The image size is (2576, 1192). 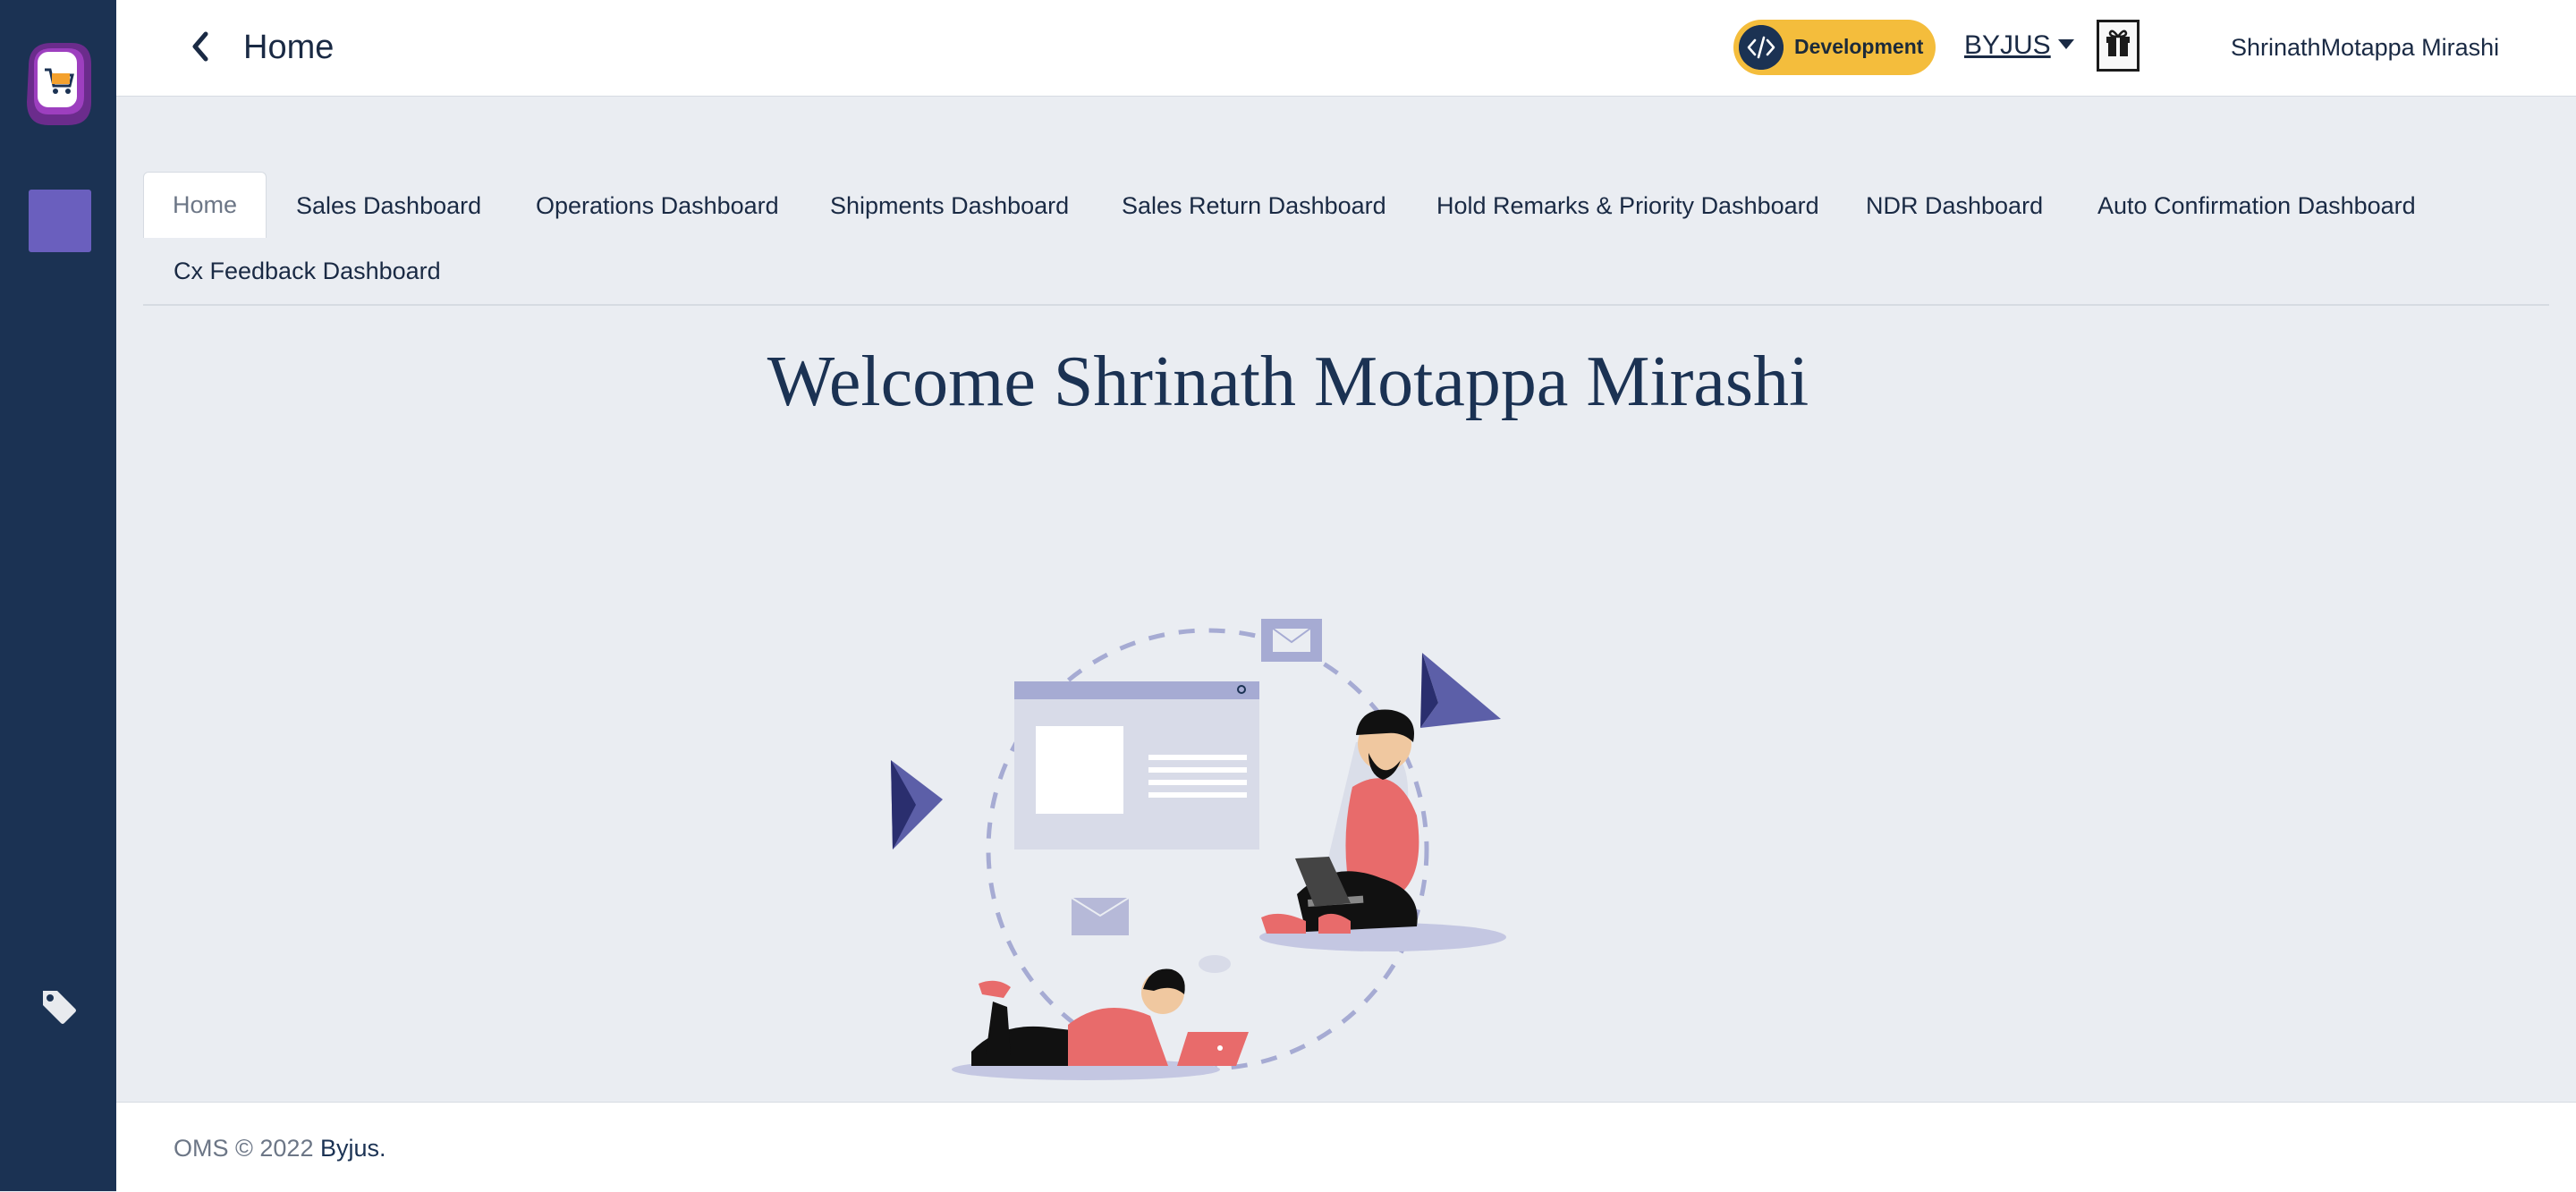 I want to click on org-dropdown-label: BYJUS, so click(x=2007, y=45).